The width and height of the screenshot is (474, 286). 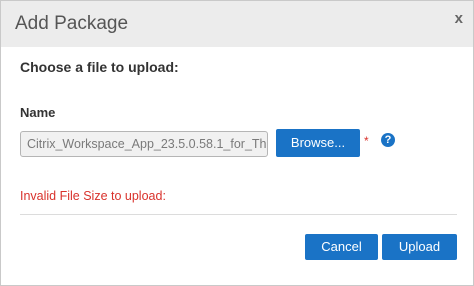 What do you see at coordinates (238, 214) in the screenshot?
I see `footer-divider` at bounding box center [238, 214].